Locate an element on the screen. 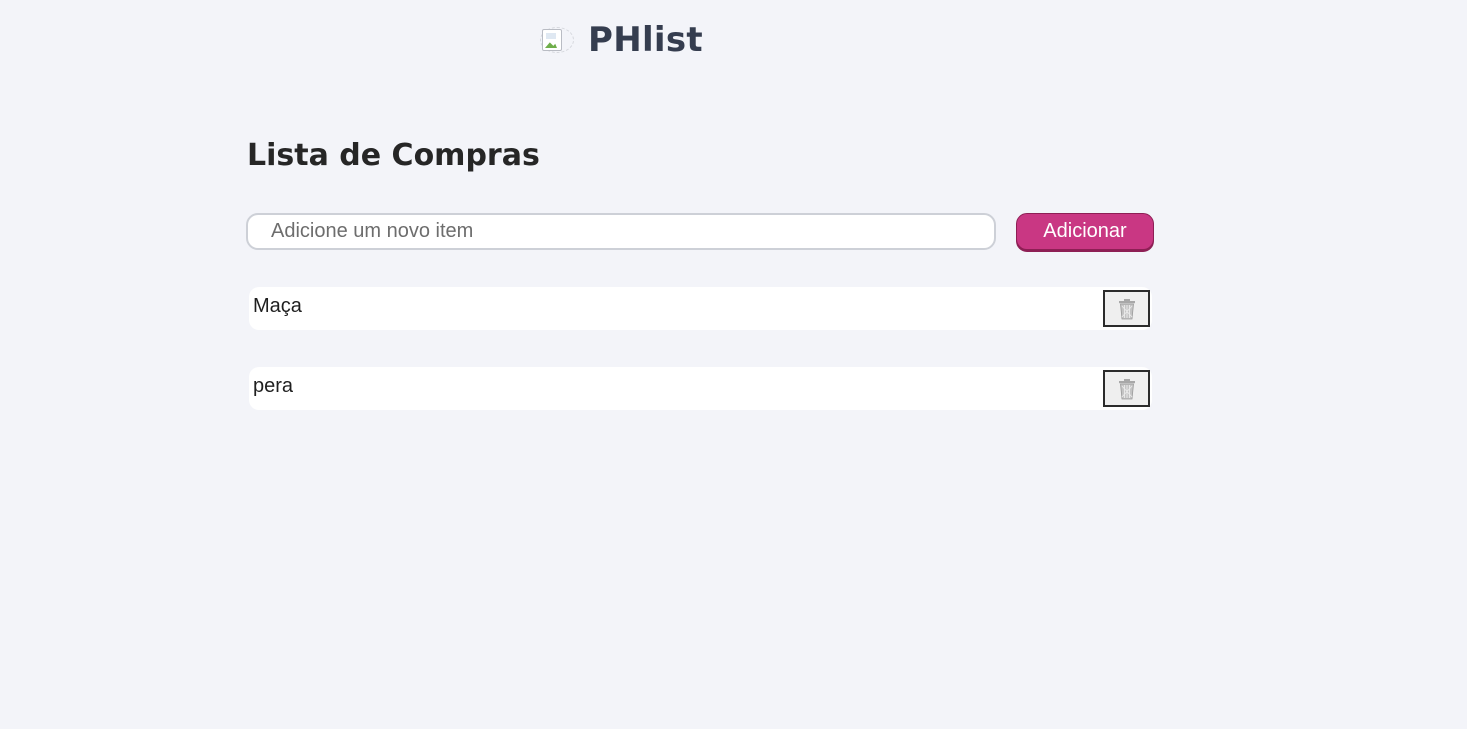 The height and width of the screenshot is (729, 1467). list-item: Maça is located at coordinates (700, 308).